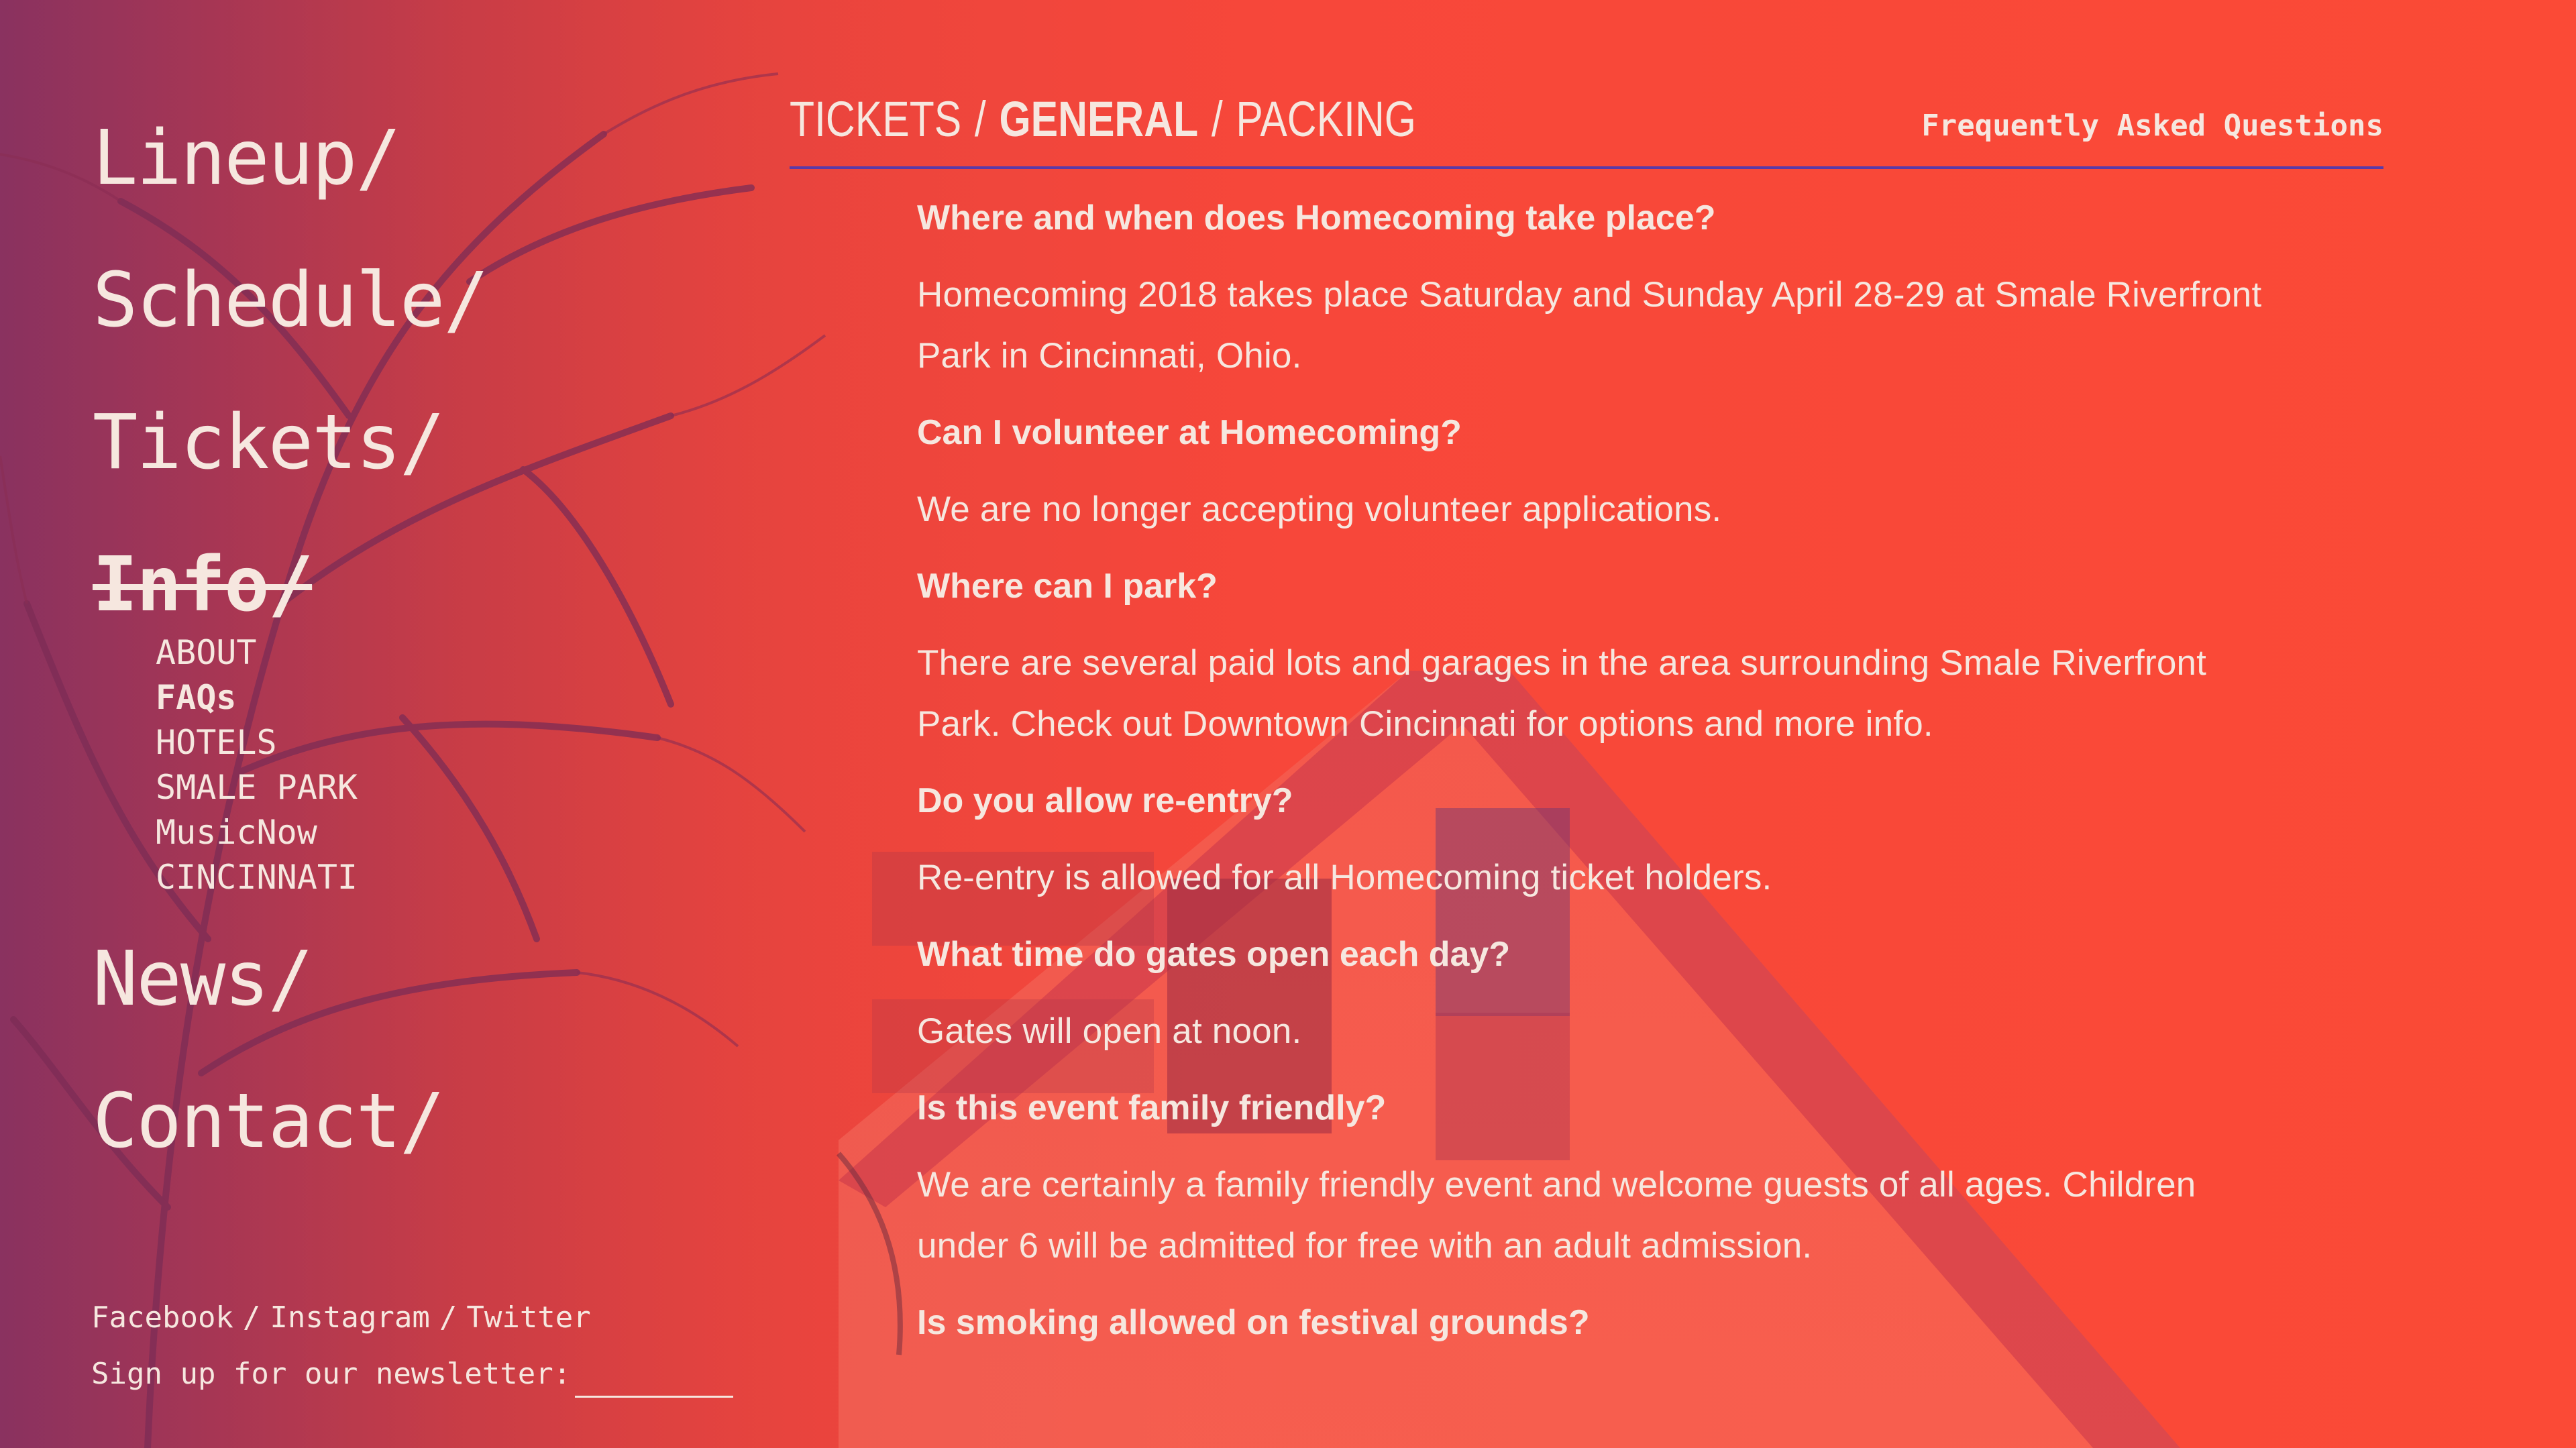  What do you see at coordinates (1214, 954) in the screenshot?
I see `faq-question: What time do gates open each day?` at bounding box center [1214, 954].